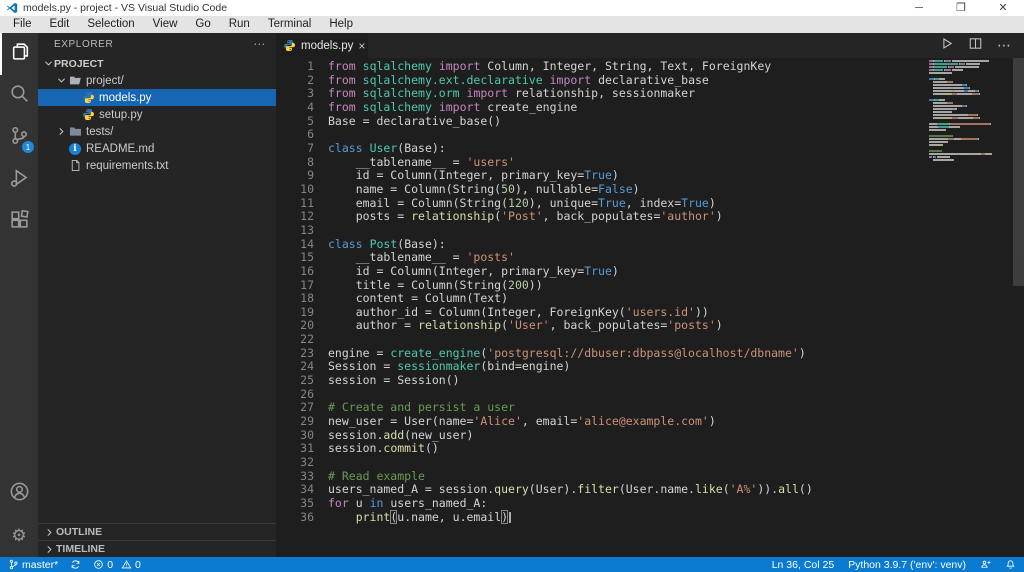  I want to click on tree-item-tests-: tests/, so click(157, 131).